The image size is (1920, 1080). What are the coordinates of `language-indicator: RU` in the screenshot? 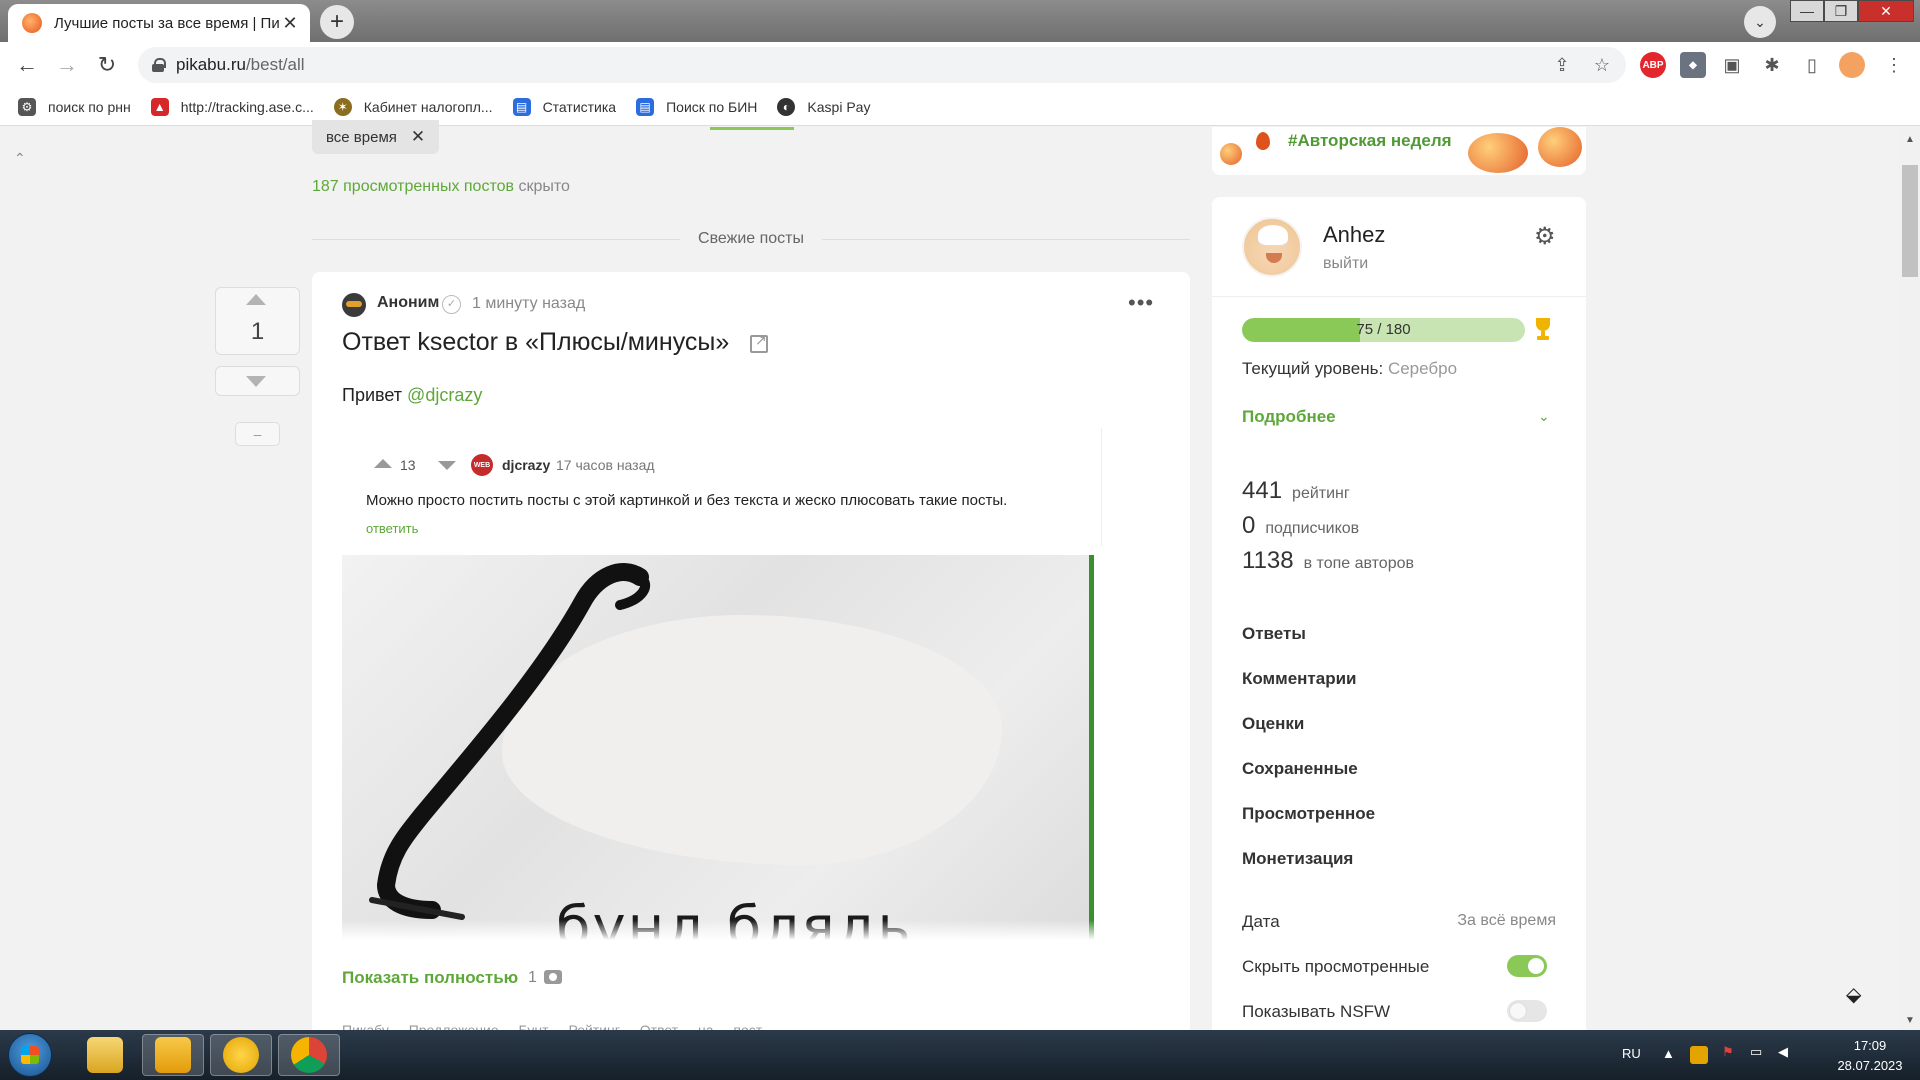 It's located at (1631, 1053).